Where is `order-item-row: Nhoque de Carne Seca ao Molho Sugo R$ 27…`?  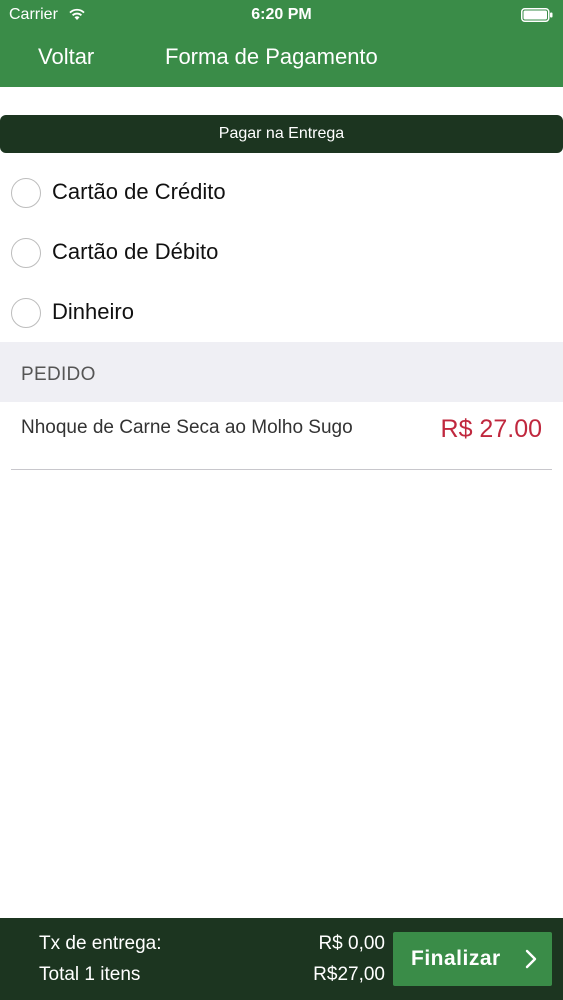 order-item-row: Nhoque de Carne Seca ao Molho Sugo R$ 27… is located at coordinates (281, 436).